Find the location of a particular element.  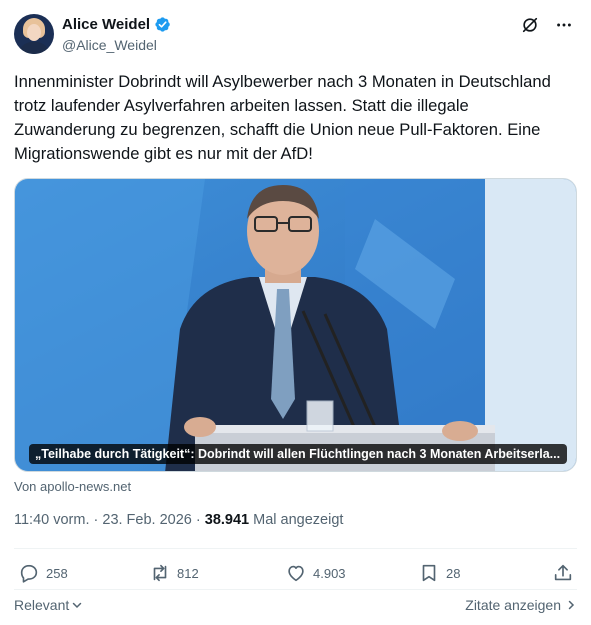

like-icon is located at coordinates (296, 573).